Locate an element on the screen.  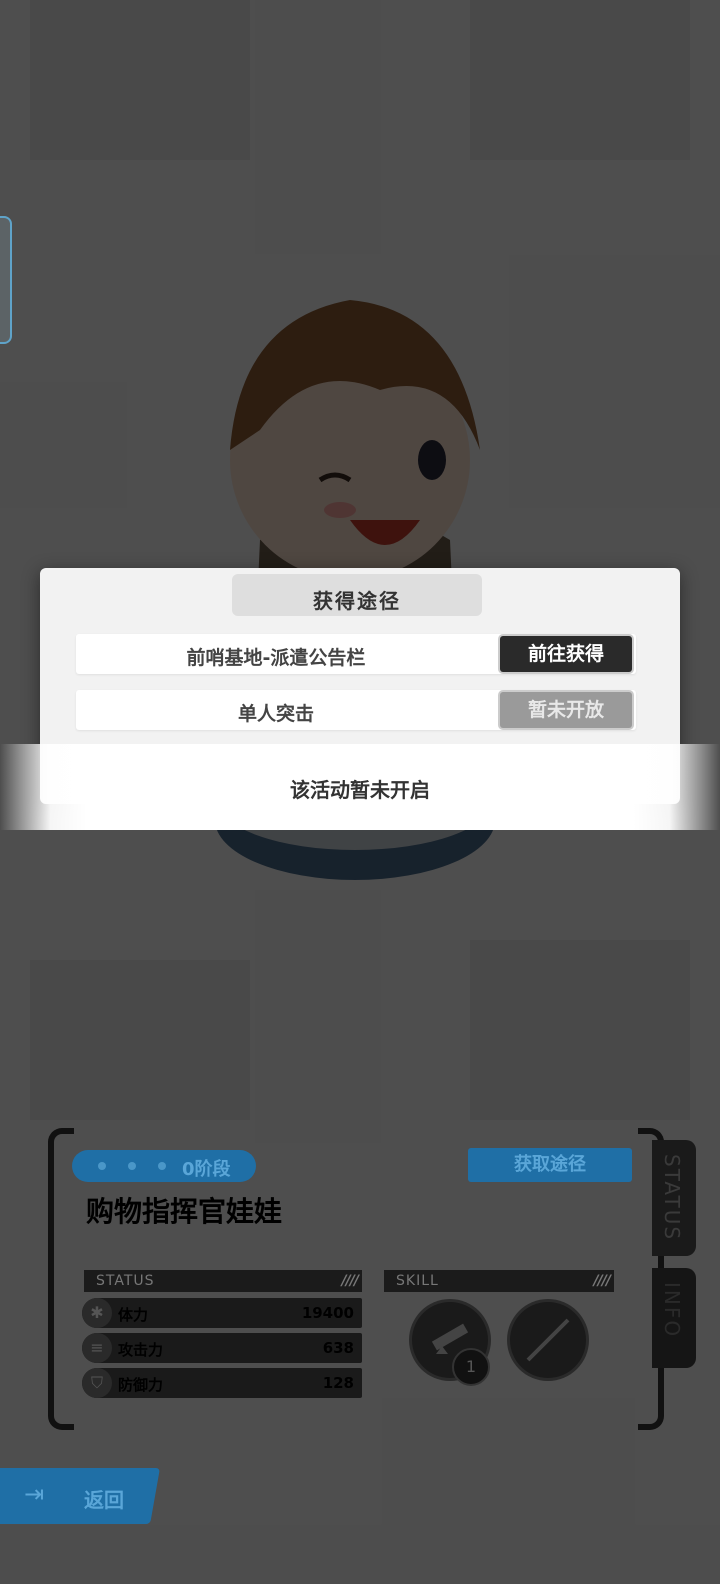
status-header: STATUS //// is located at coordinates (223, 1281).